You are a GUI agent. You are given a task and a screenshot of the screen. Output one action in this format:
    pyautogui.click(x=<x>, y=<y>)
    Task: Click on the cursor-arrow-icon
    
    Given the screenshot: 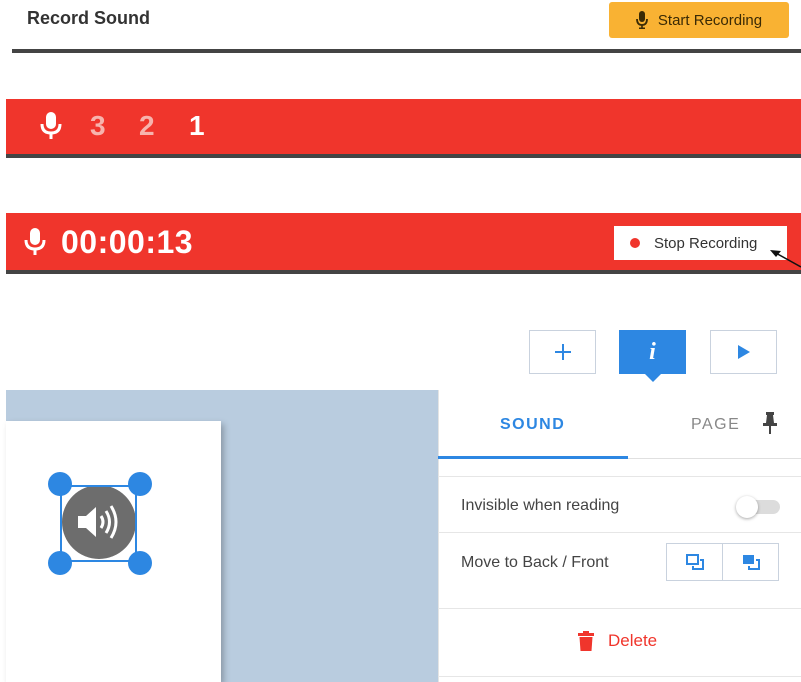 What is the action you would take?
    pyautogui.click(x=785, y=259)
    